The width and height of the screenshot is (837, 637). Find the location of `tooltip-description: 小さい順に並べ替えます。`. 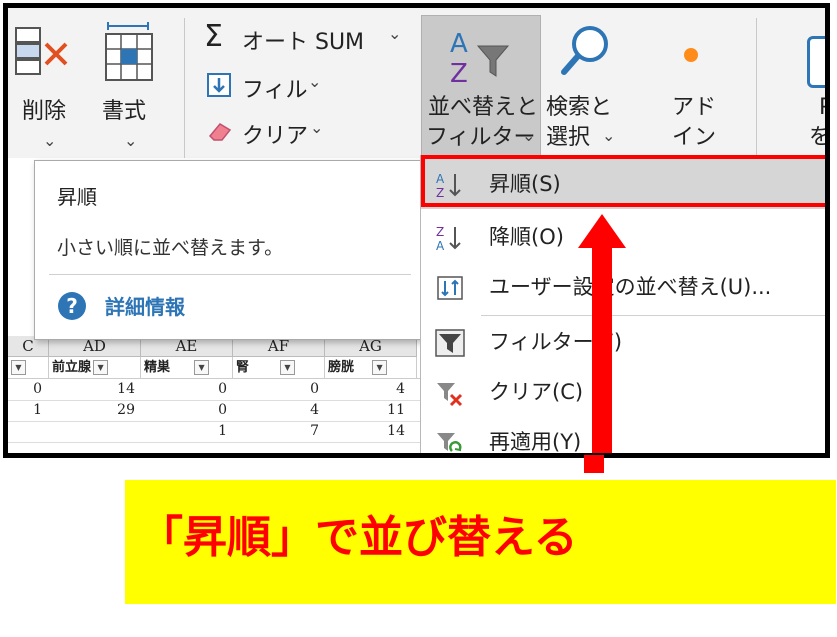

tooltip-description: 小さい順に並べ替えます。 is located at coordinates (170, 248).